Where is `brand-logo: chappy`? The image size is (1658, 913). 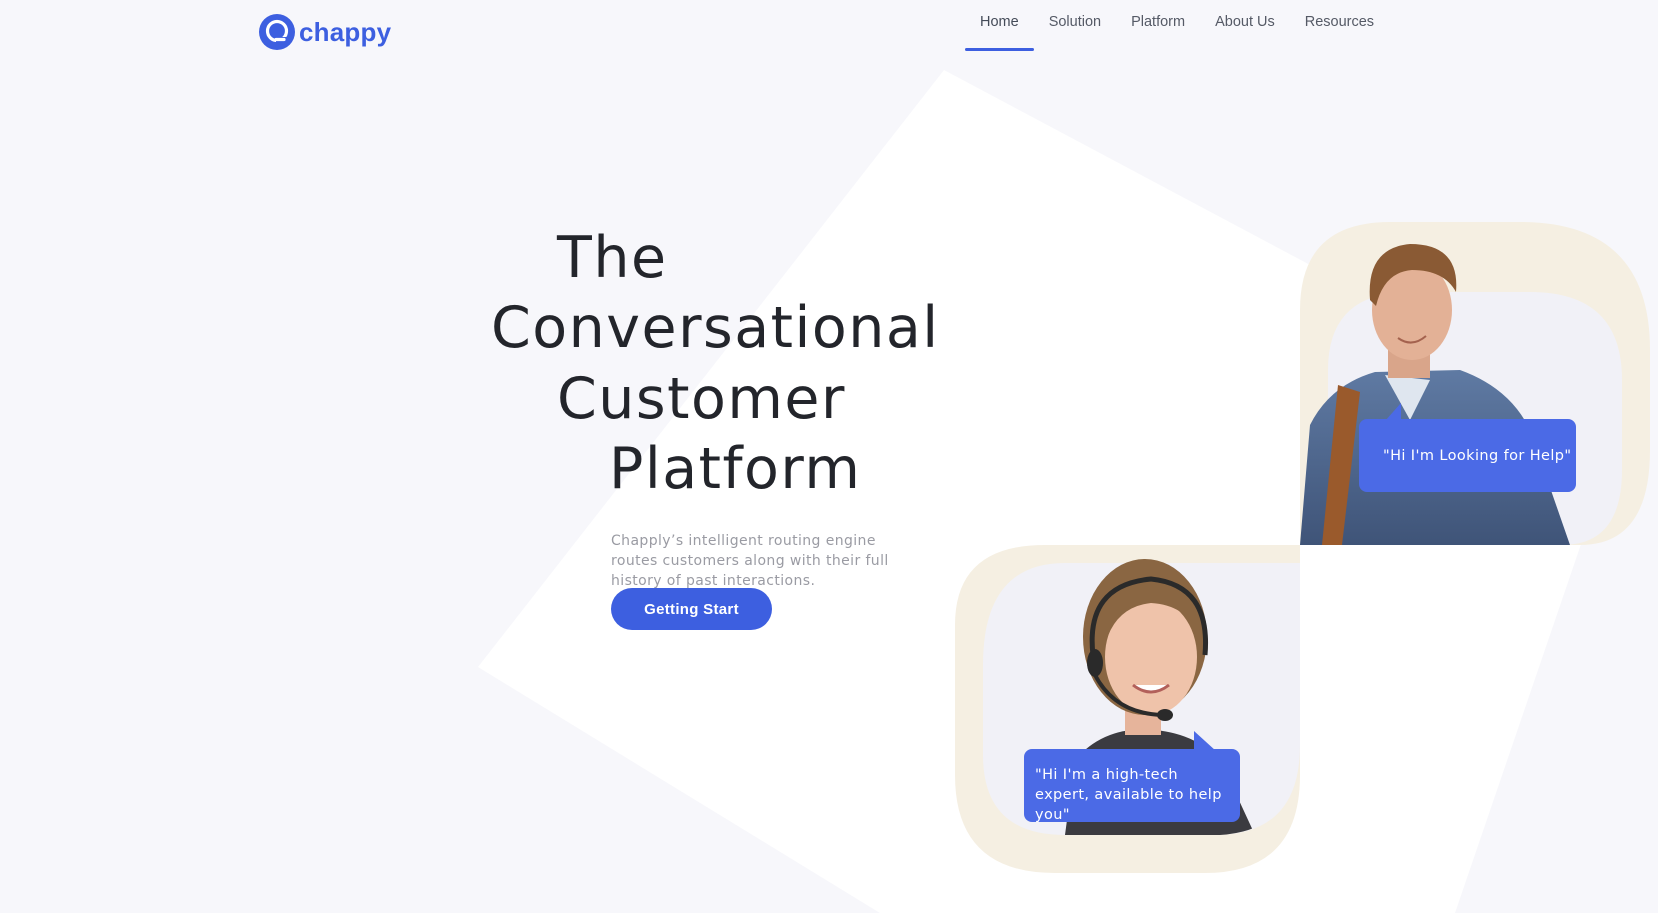 brand-logo: chappy is located at coordinates (325, 32).